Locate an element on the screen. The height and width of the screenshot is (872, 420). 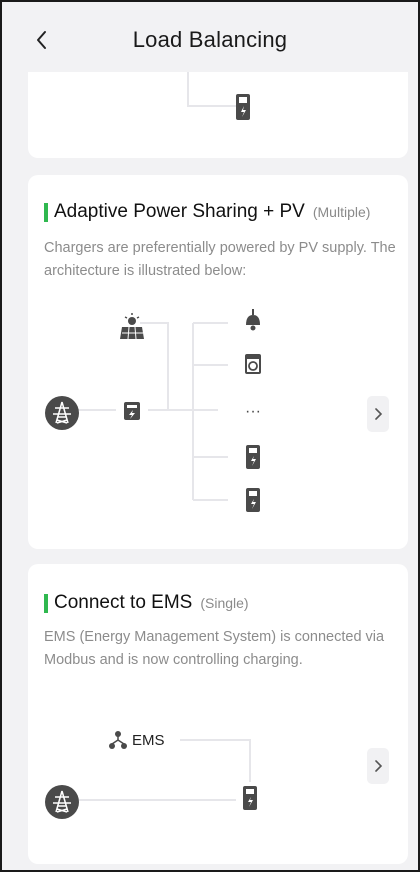
ems-diagram is located at coordinates (151, 775).